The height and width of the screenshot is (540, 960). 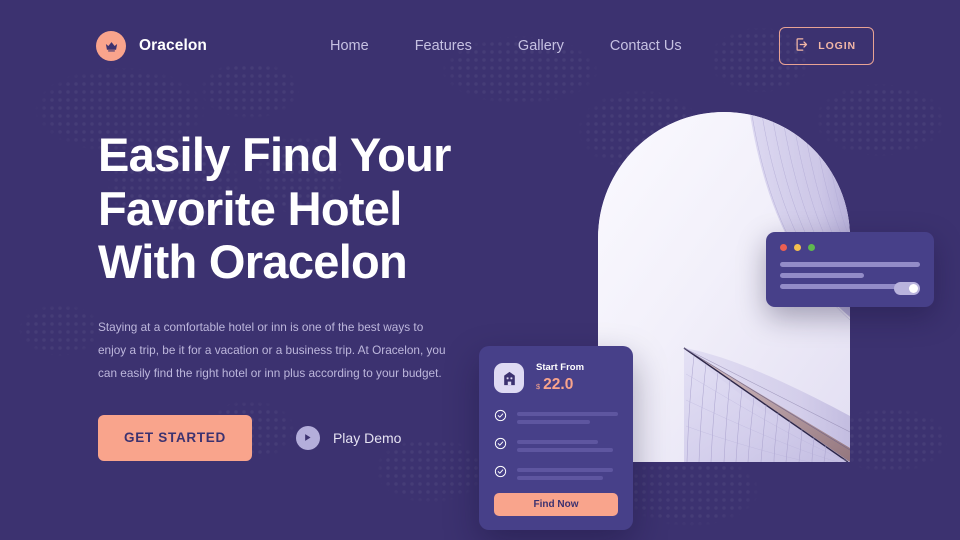 What do you see at coordinates (509, 378) in the screenshot?
I see `hotel-icon` at bounding box center [509, 378].